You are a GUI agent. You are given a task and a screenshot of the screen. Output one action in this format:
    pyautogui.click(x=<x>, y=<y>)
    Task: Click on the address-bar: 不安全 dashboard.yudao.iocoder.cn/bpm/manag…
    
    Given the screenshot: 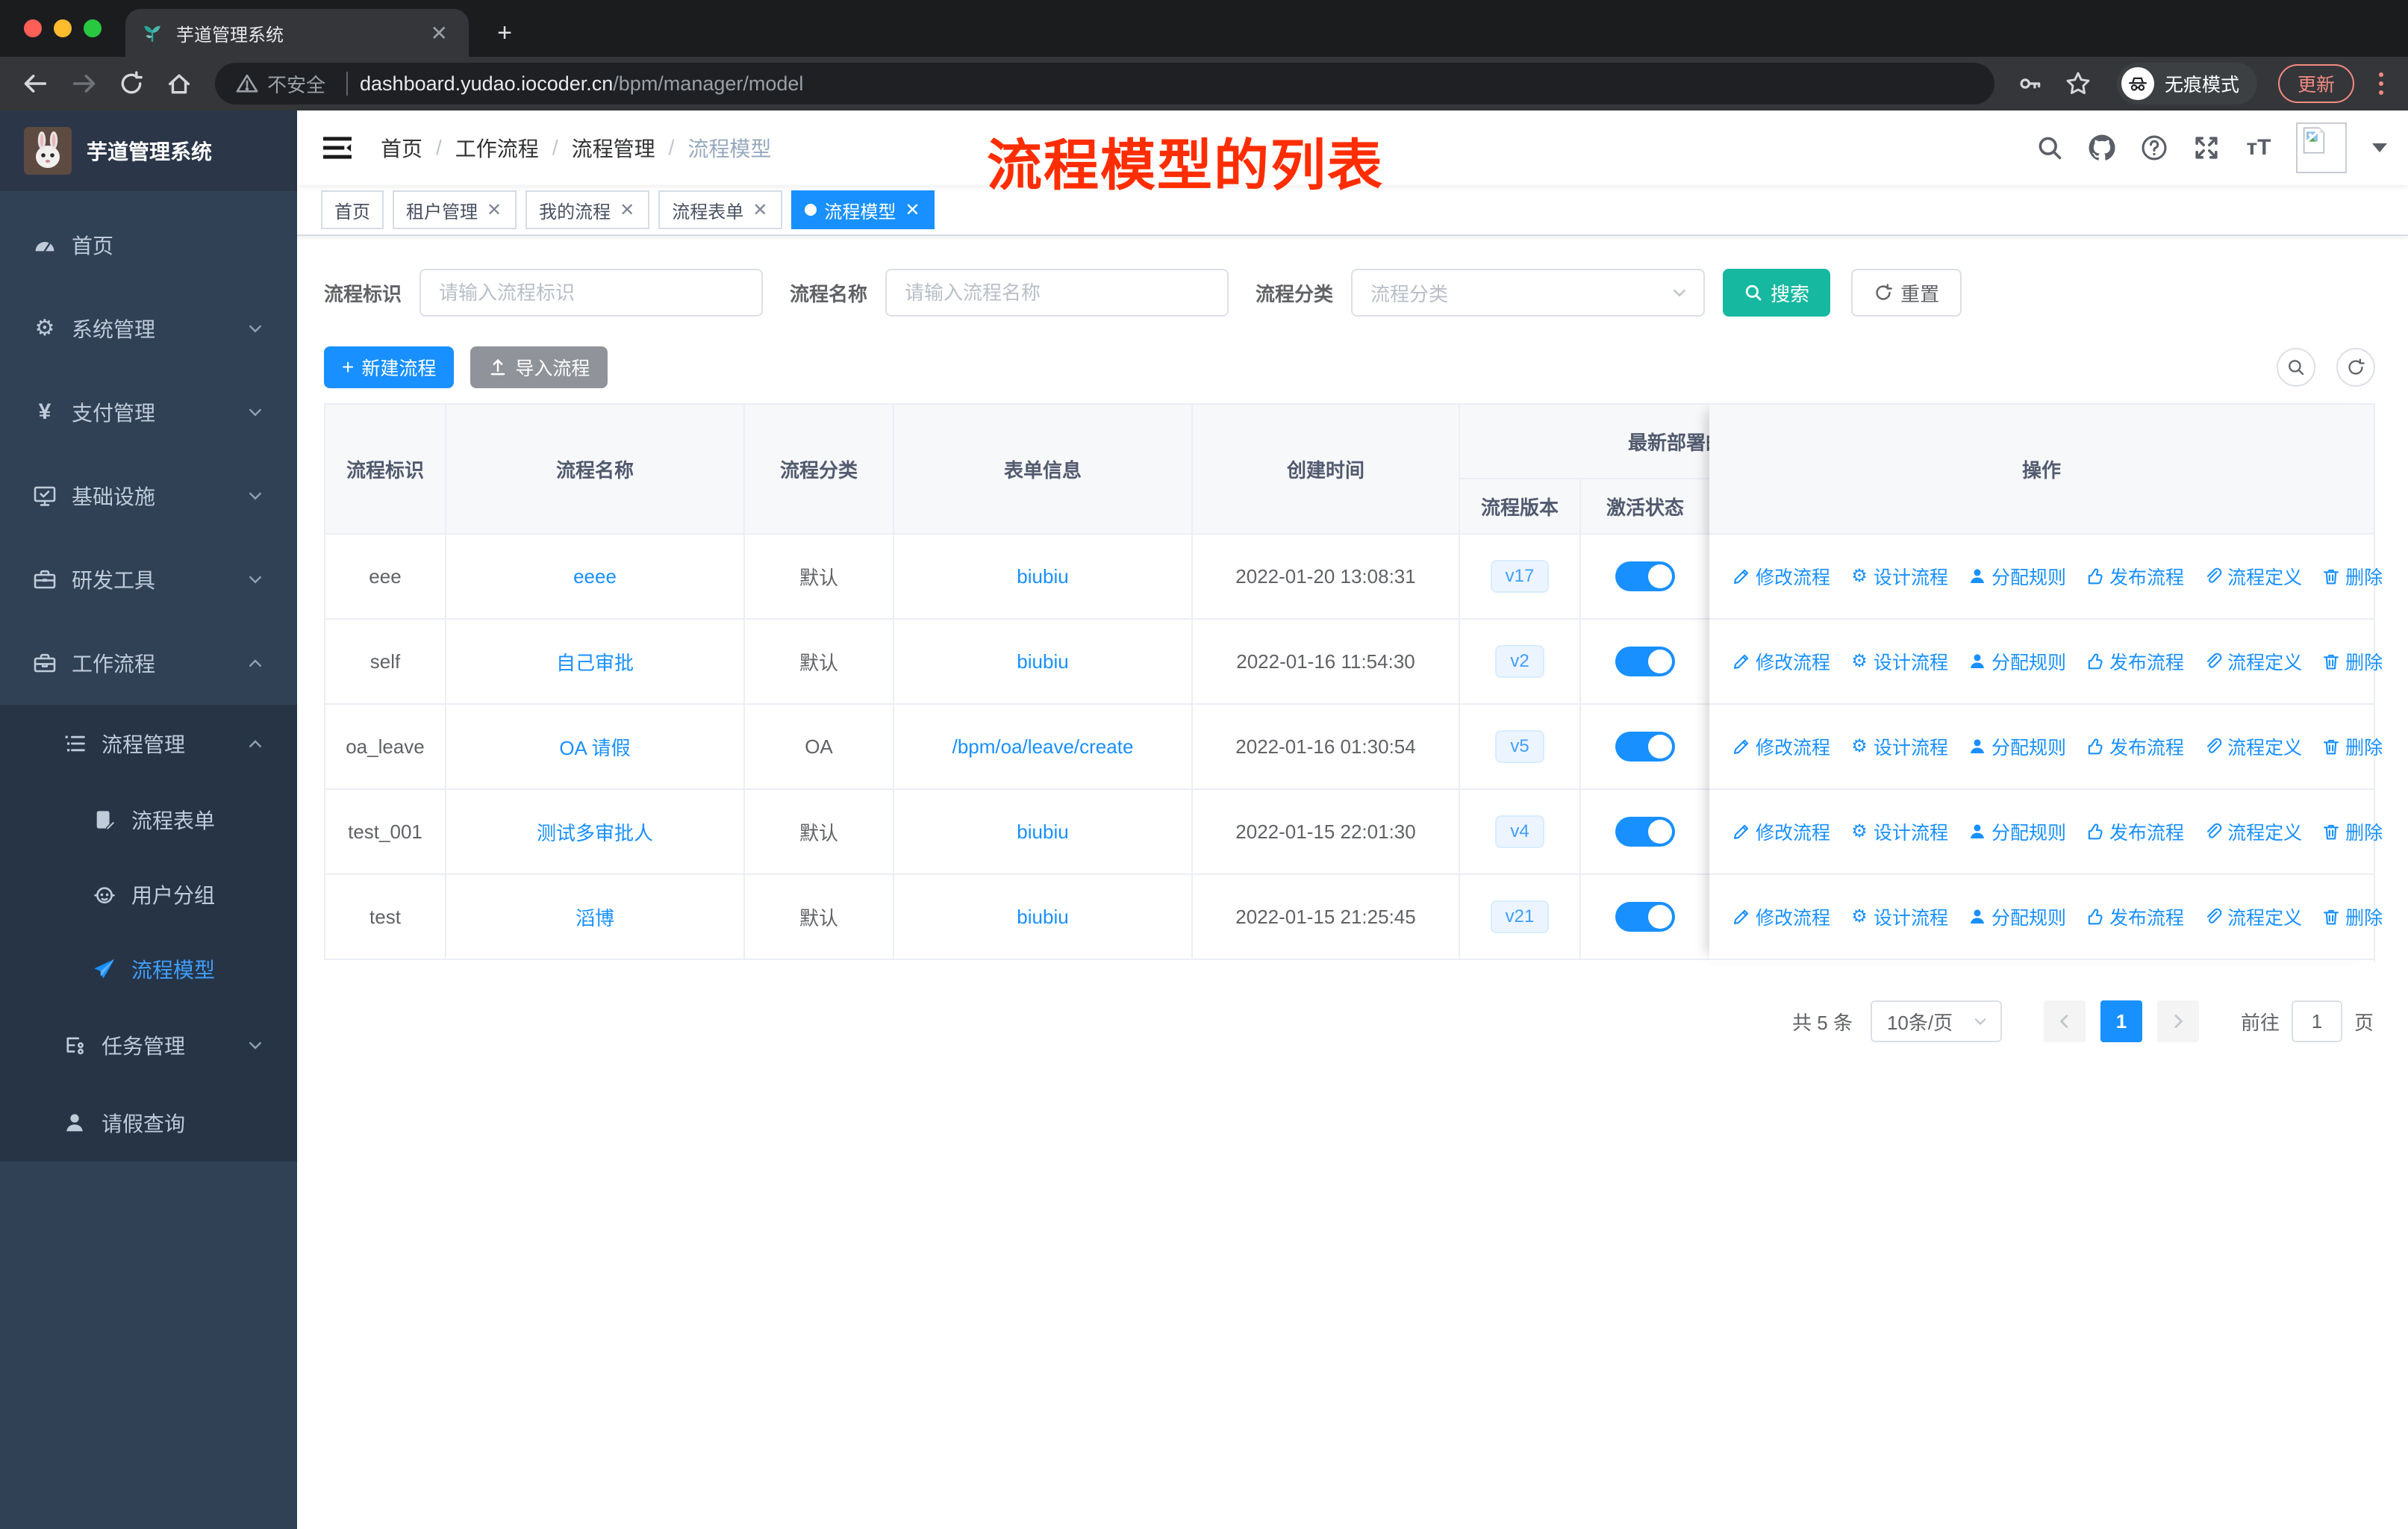 What is the action you would take?
    pyautogui.click(x=1104, y=84)
    